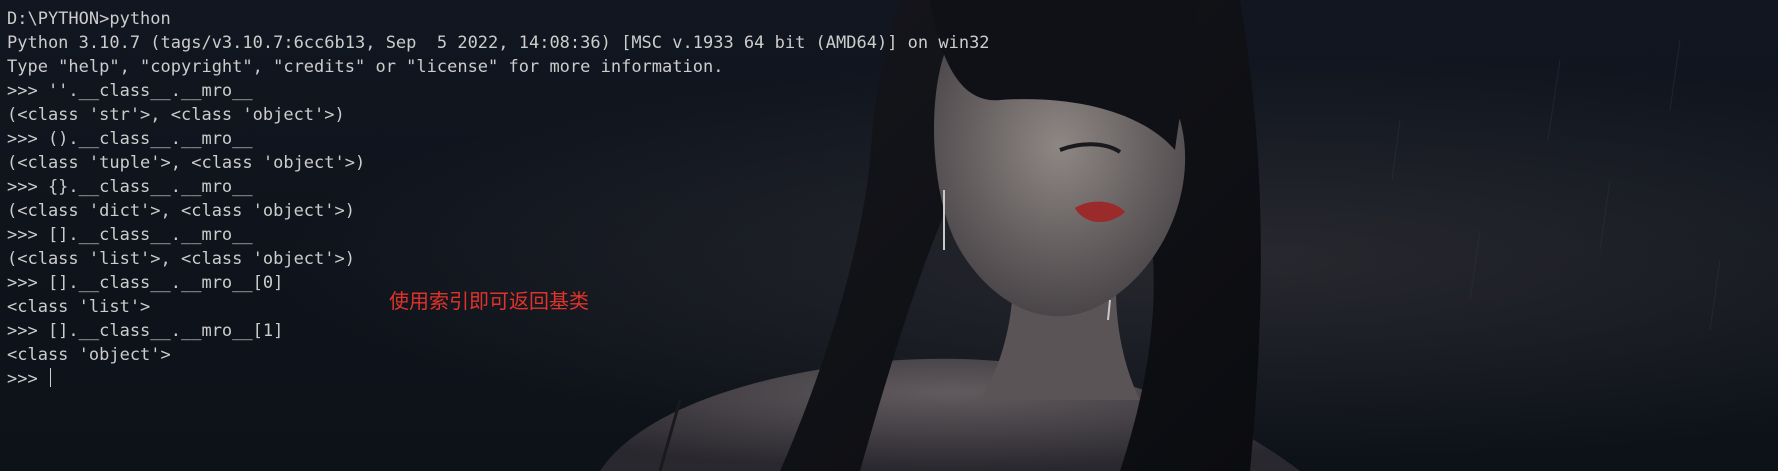  I want to click on terminal-line: >>> [].__class__.__mro__[1], so click(145, 331).